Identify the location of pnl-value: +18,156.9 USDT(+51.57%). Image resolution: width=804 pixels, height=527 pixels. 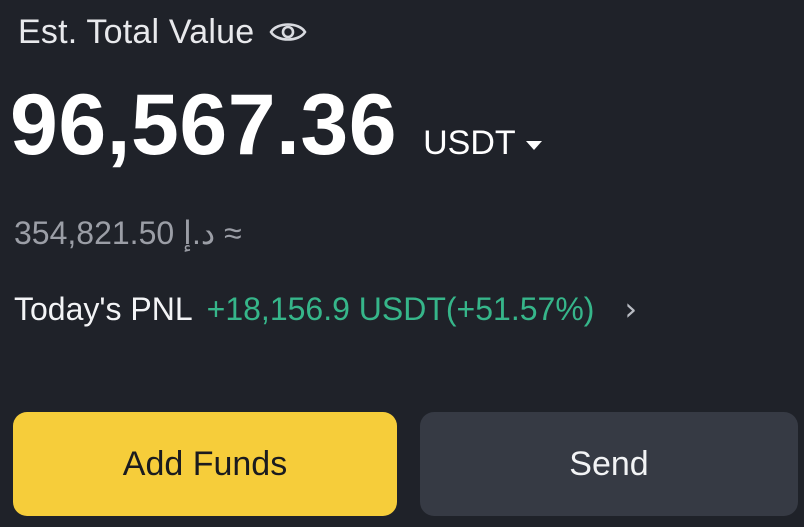
(400, 308).